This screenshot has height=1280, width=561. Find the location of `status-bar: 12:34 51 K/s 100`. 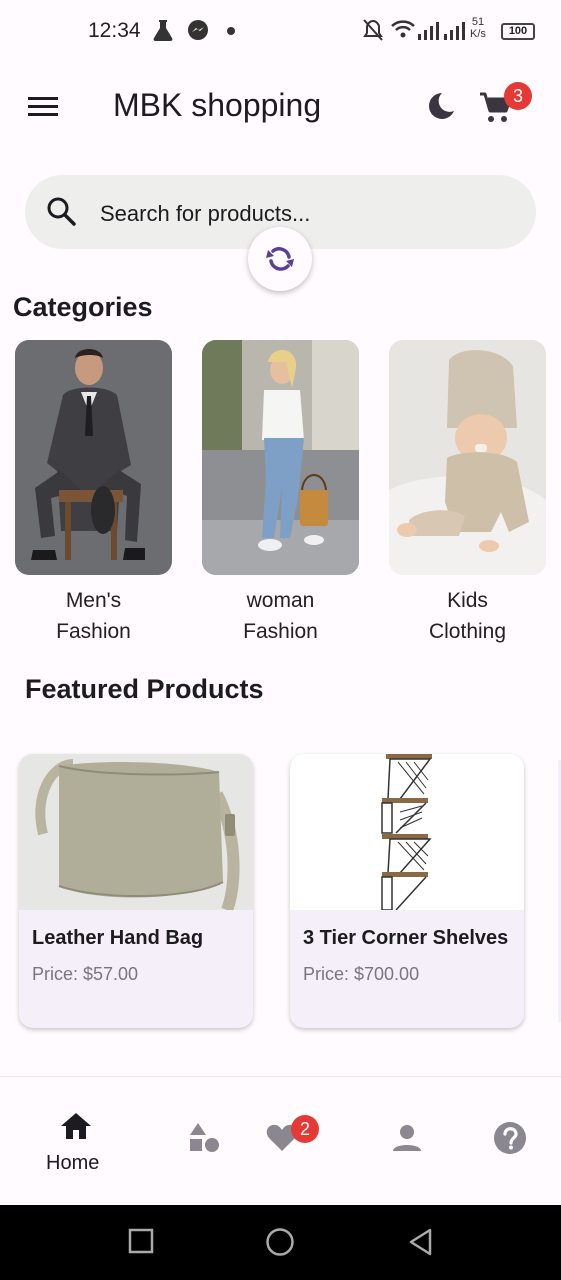

status-bar: 12:34 51 K/s 100 is located at coordinates (280, 31).